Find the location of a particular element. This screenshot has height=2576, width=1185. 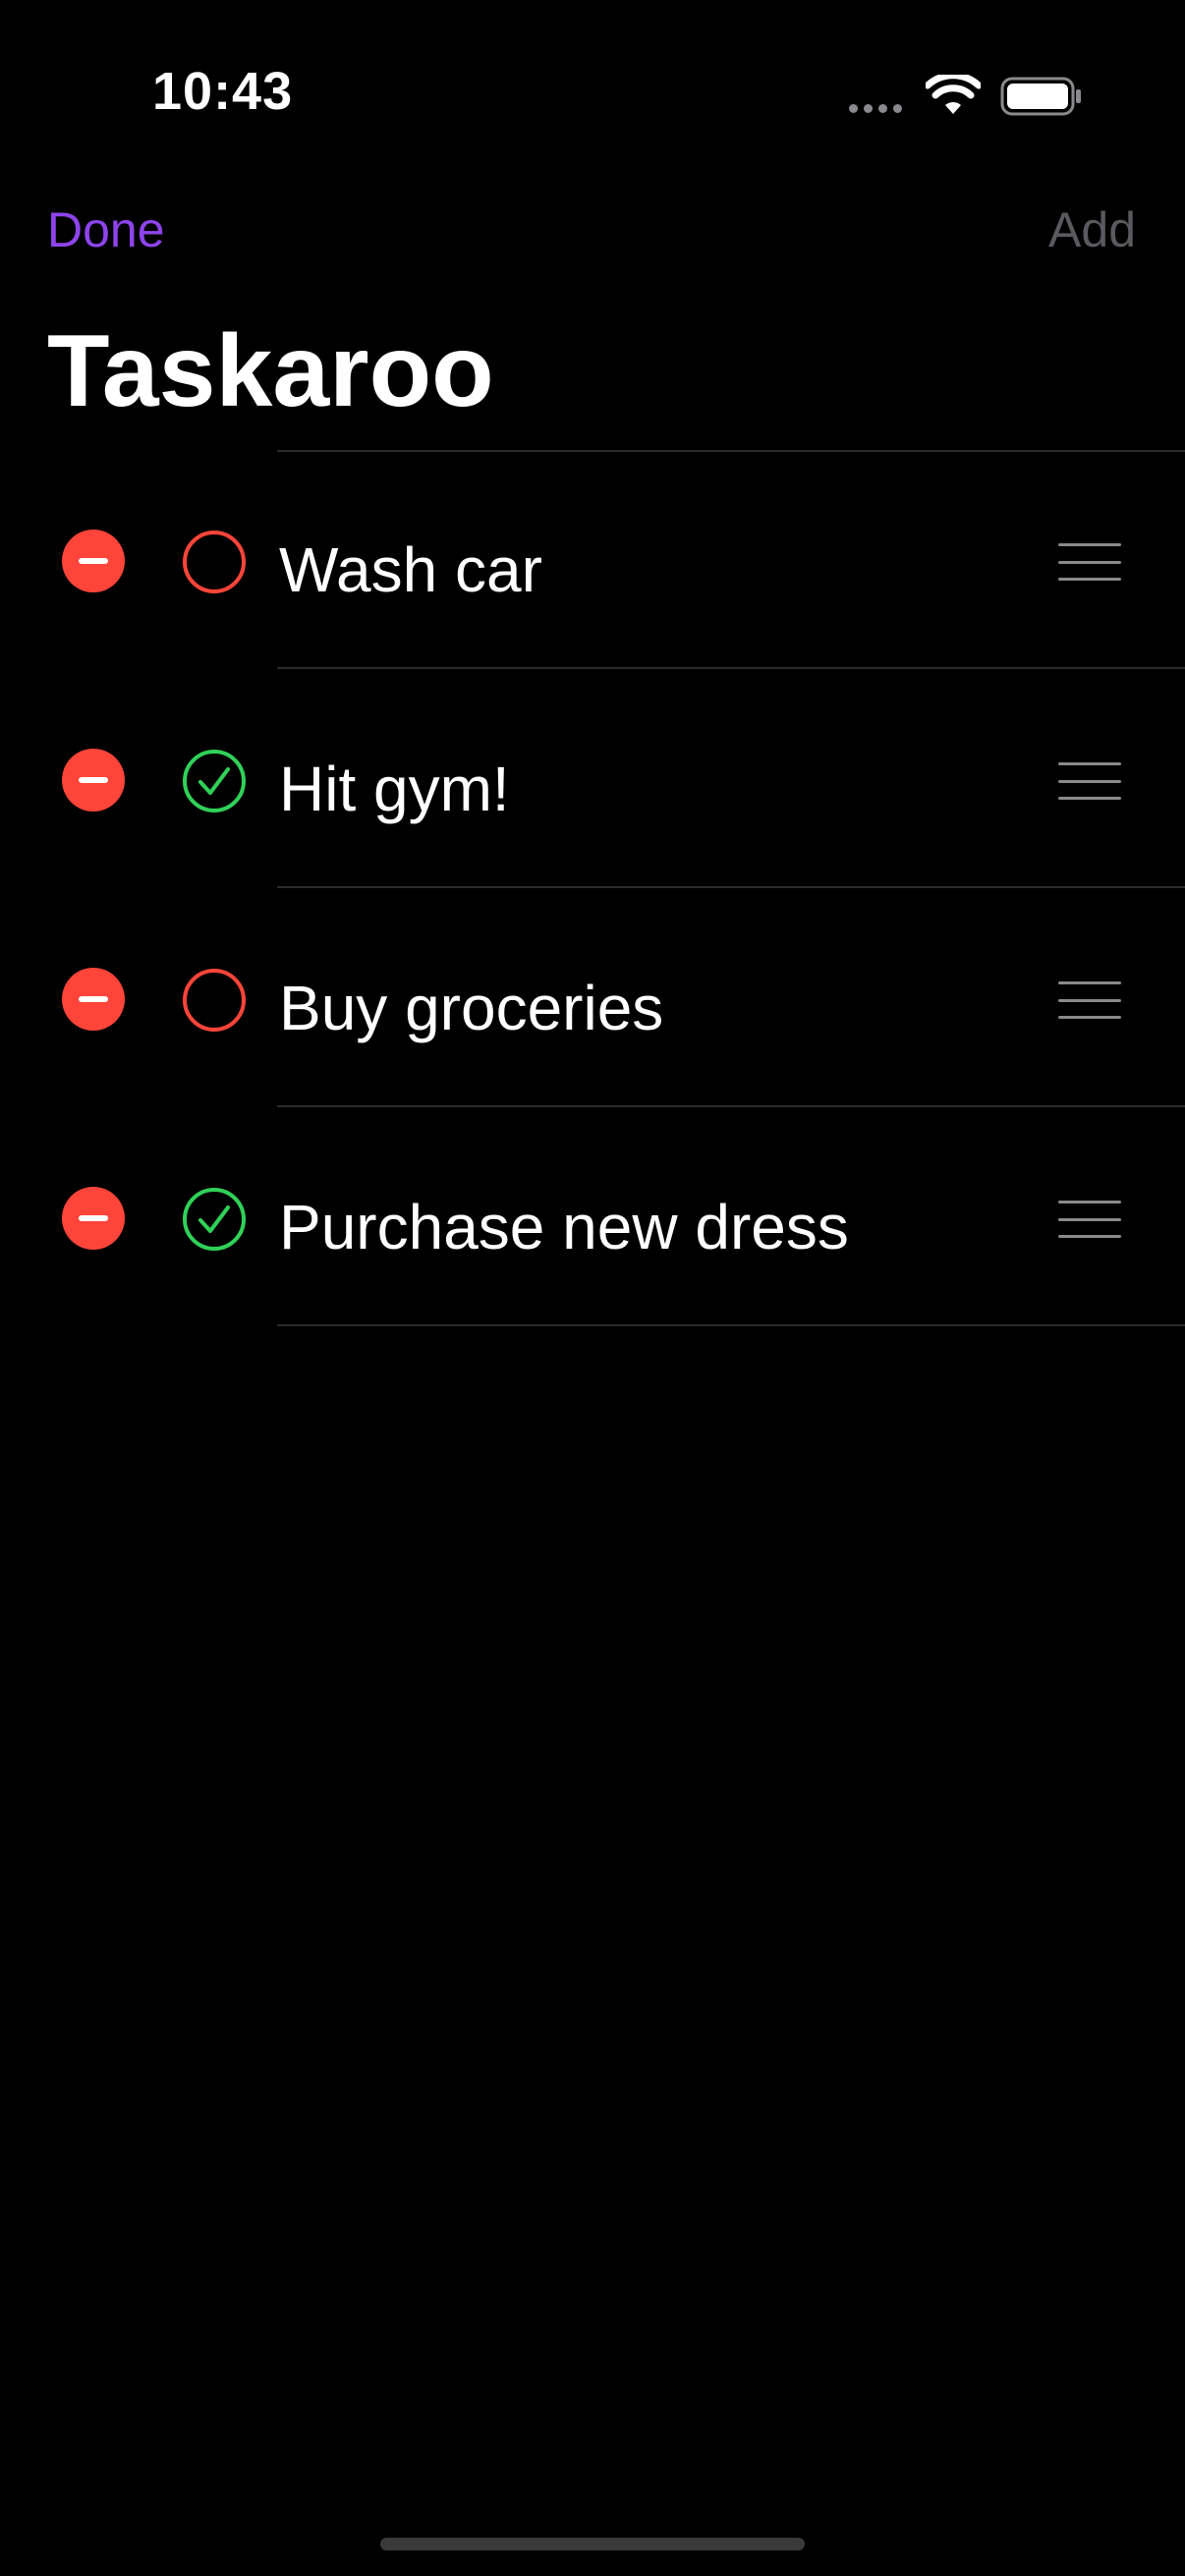

task-label: Purchase new dress is located at coordinates (564, 1227).